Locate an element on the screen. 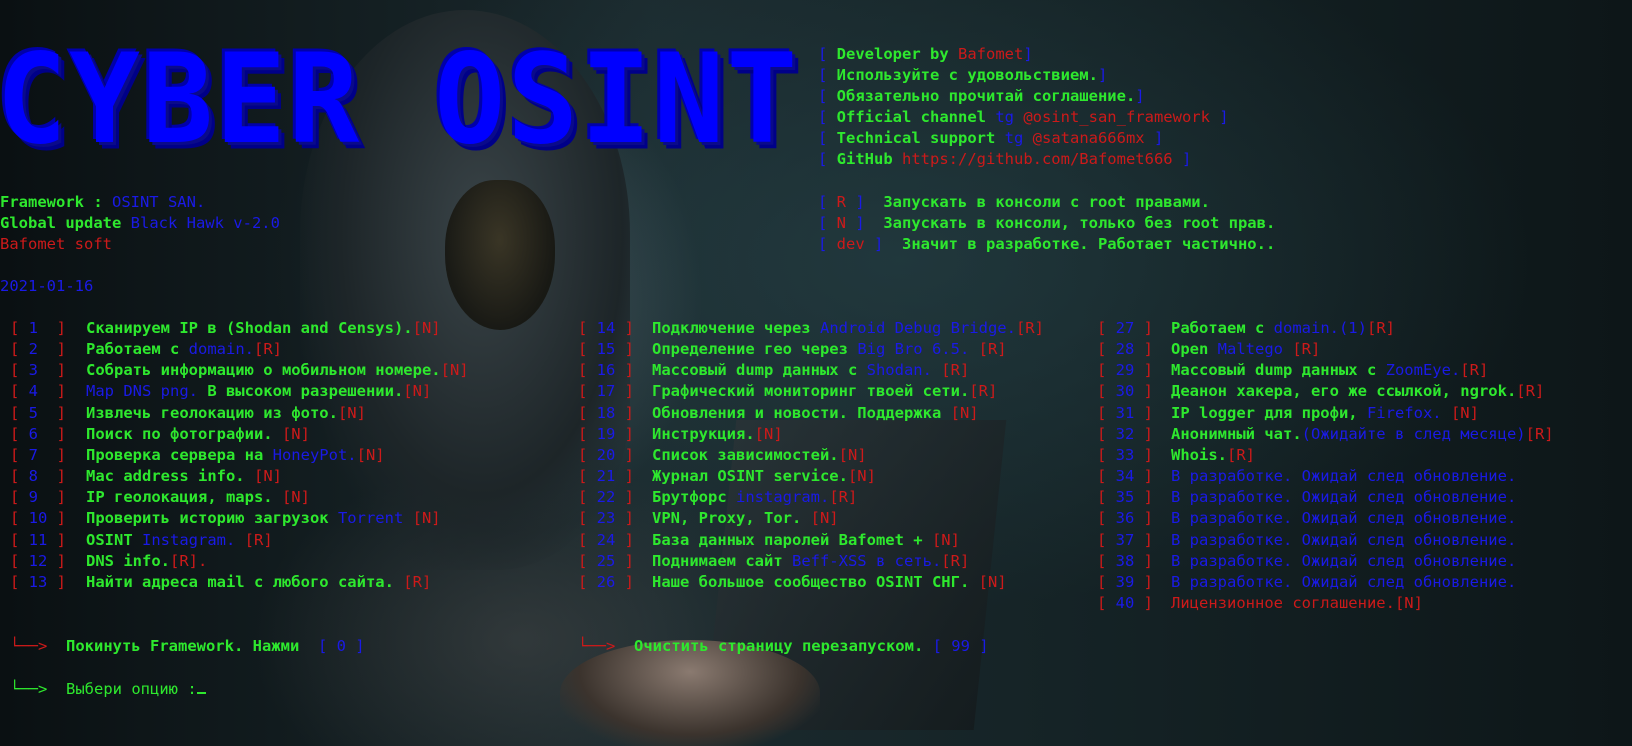 The image size is (1632, 746). menu-item-label: IP logger для профи, Firefox. [N] is located at coordinates (1325, 412).